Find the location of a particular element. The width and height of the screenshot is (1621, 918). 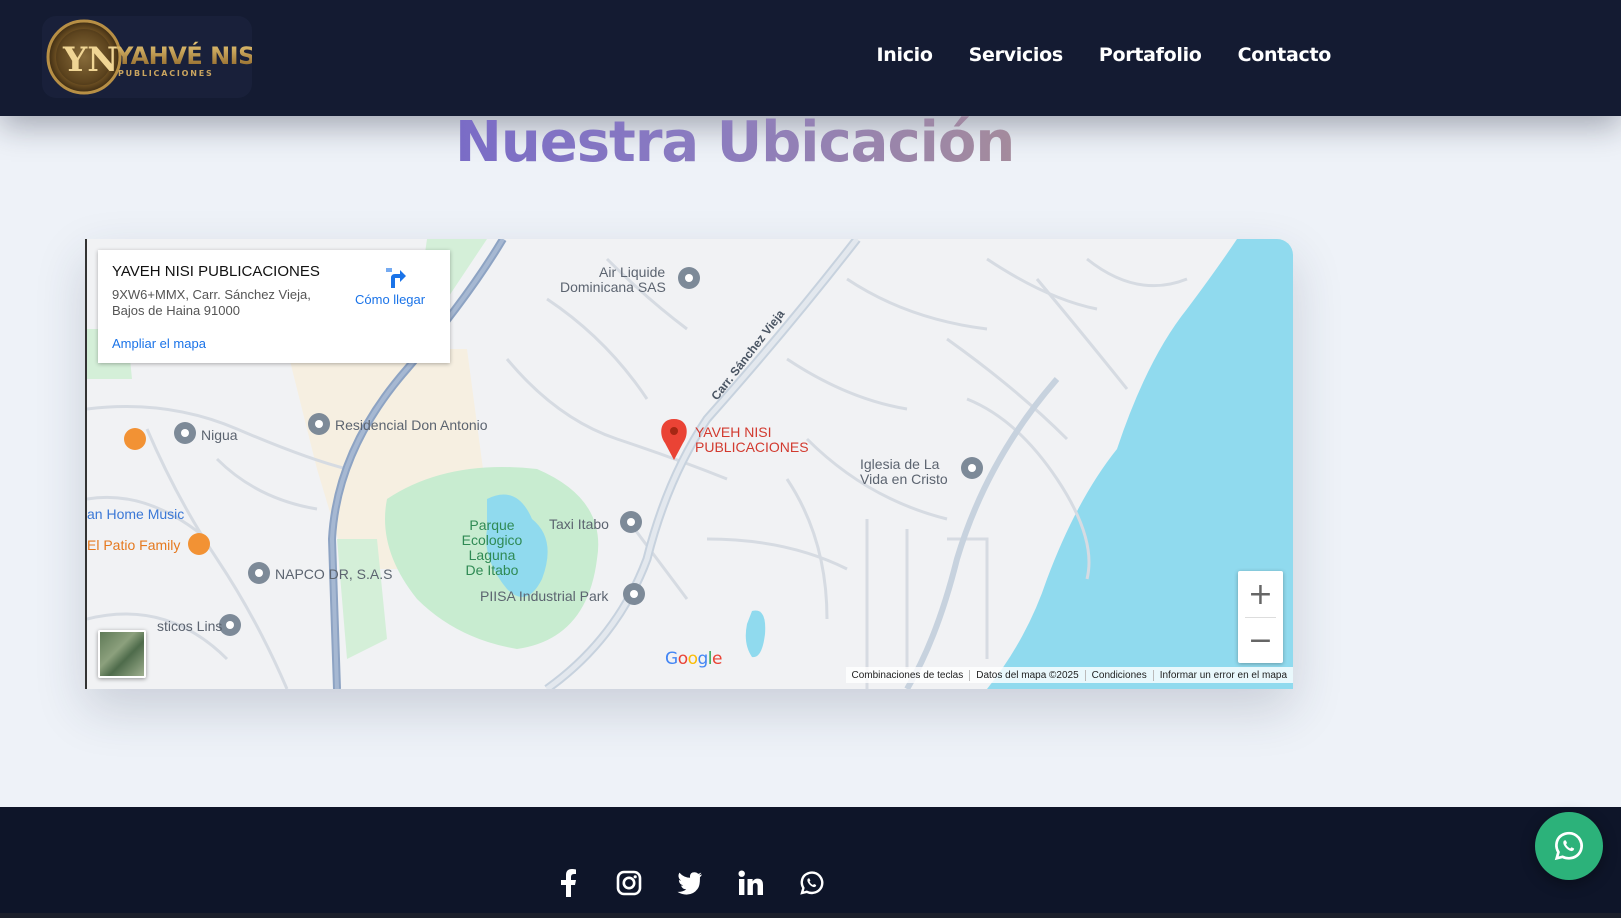

directions-icon is located at coordinates (395, 277).